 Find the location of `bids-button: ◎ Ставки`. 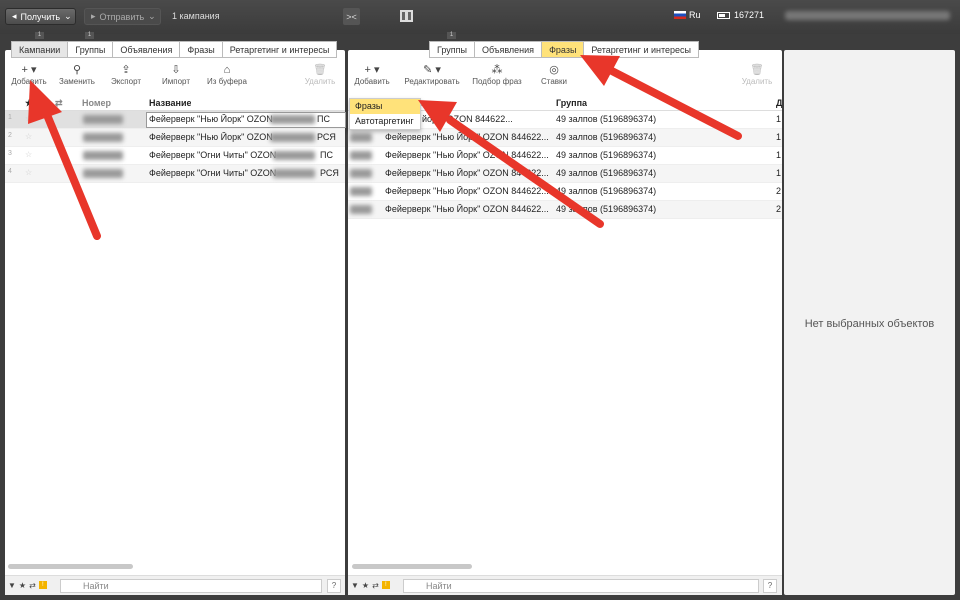

bids-button: ◎ Ставки is located at coordinates (554, 75).